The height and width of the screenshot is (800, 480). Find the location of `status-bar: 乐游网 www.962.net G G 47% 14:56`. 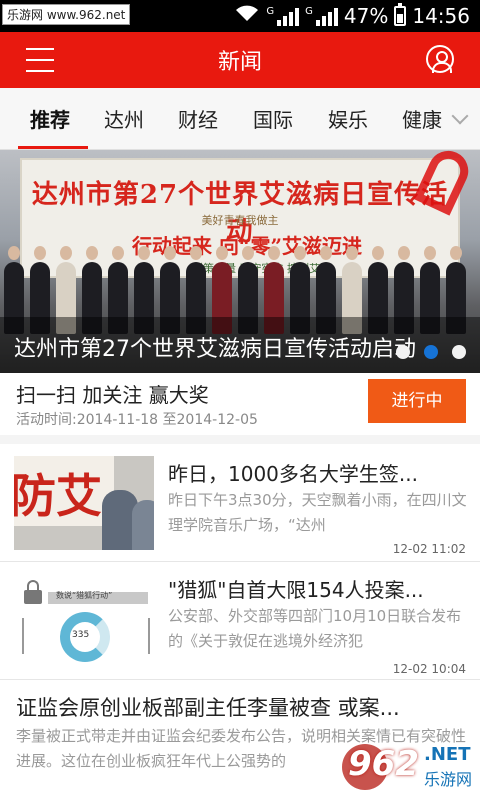

status-bar: 乐游网 www.962.net G G 47% 14:56 is located at coordinates (240, 16).